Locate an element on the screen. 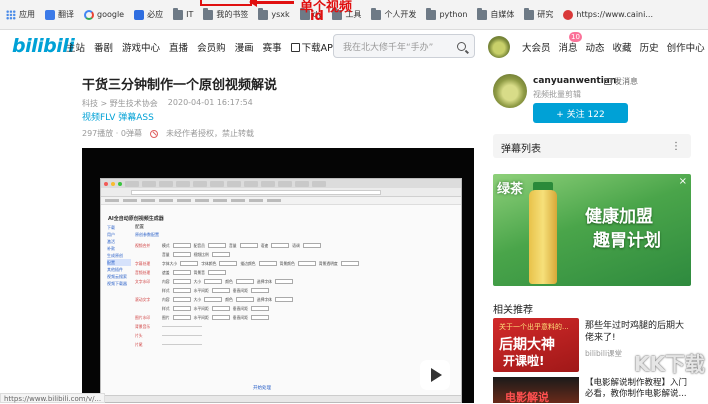  nav-favorites: 收藏 is located at coordinates (622, 47).